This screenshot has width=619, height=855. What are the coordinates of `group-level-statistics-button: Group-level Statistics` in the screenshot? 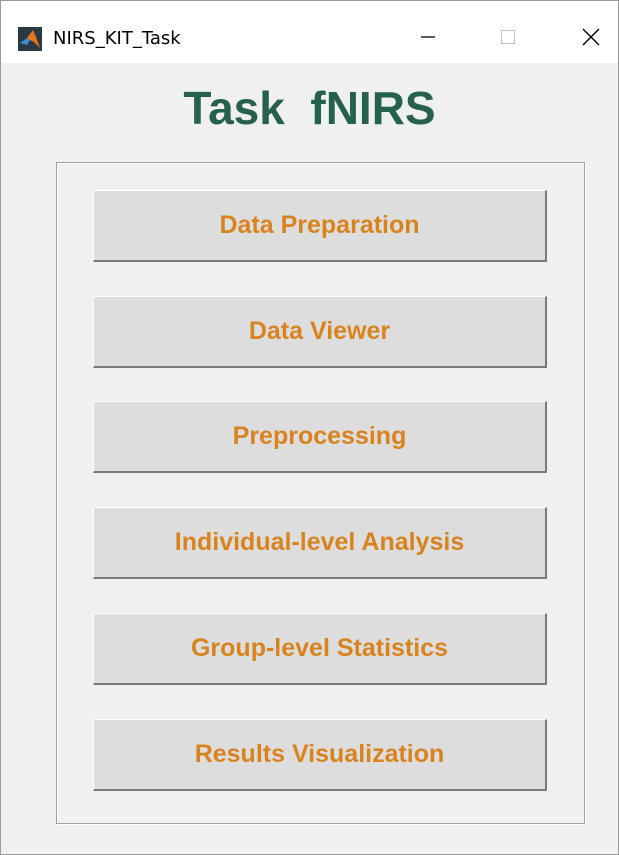 It's located at (320, 649).